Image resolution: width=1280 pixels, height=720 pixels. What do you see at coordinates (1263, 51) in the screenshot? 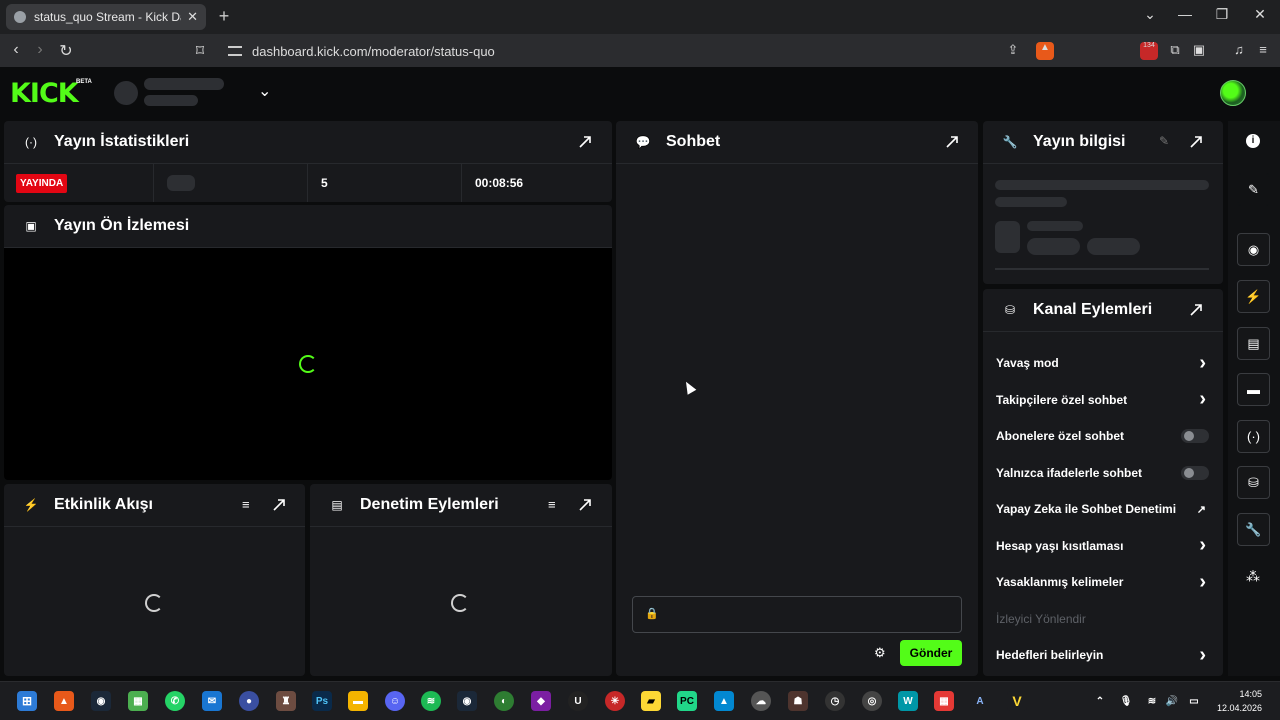
I see `menu-icon: ≡` at bounding box center [1263, 51].